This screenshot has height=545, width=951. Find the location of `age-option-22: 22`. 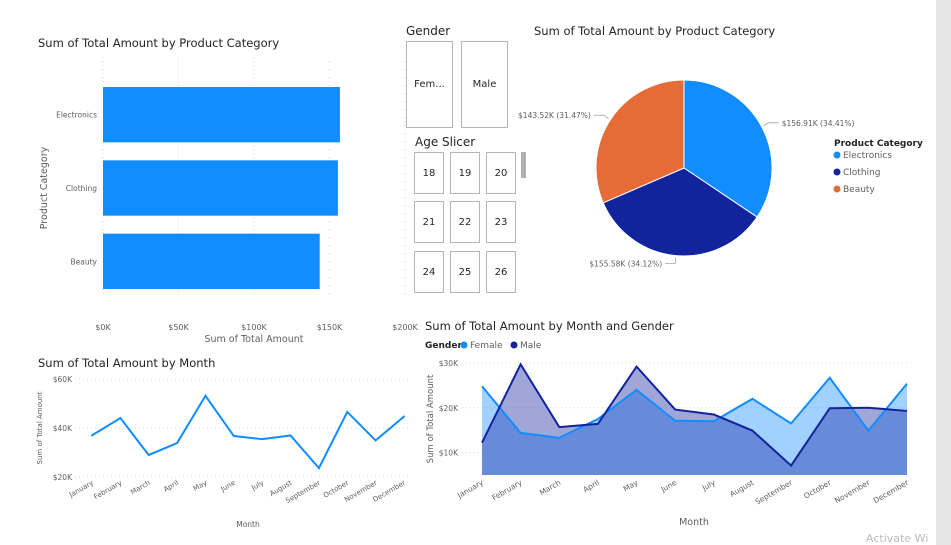

age-option-22: 22 is located at coordinates (465, 222).